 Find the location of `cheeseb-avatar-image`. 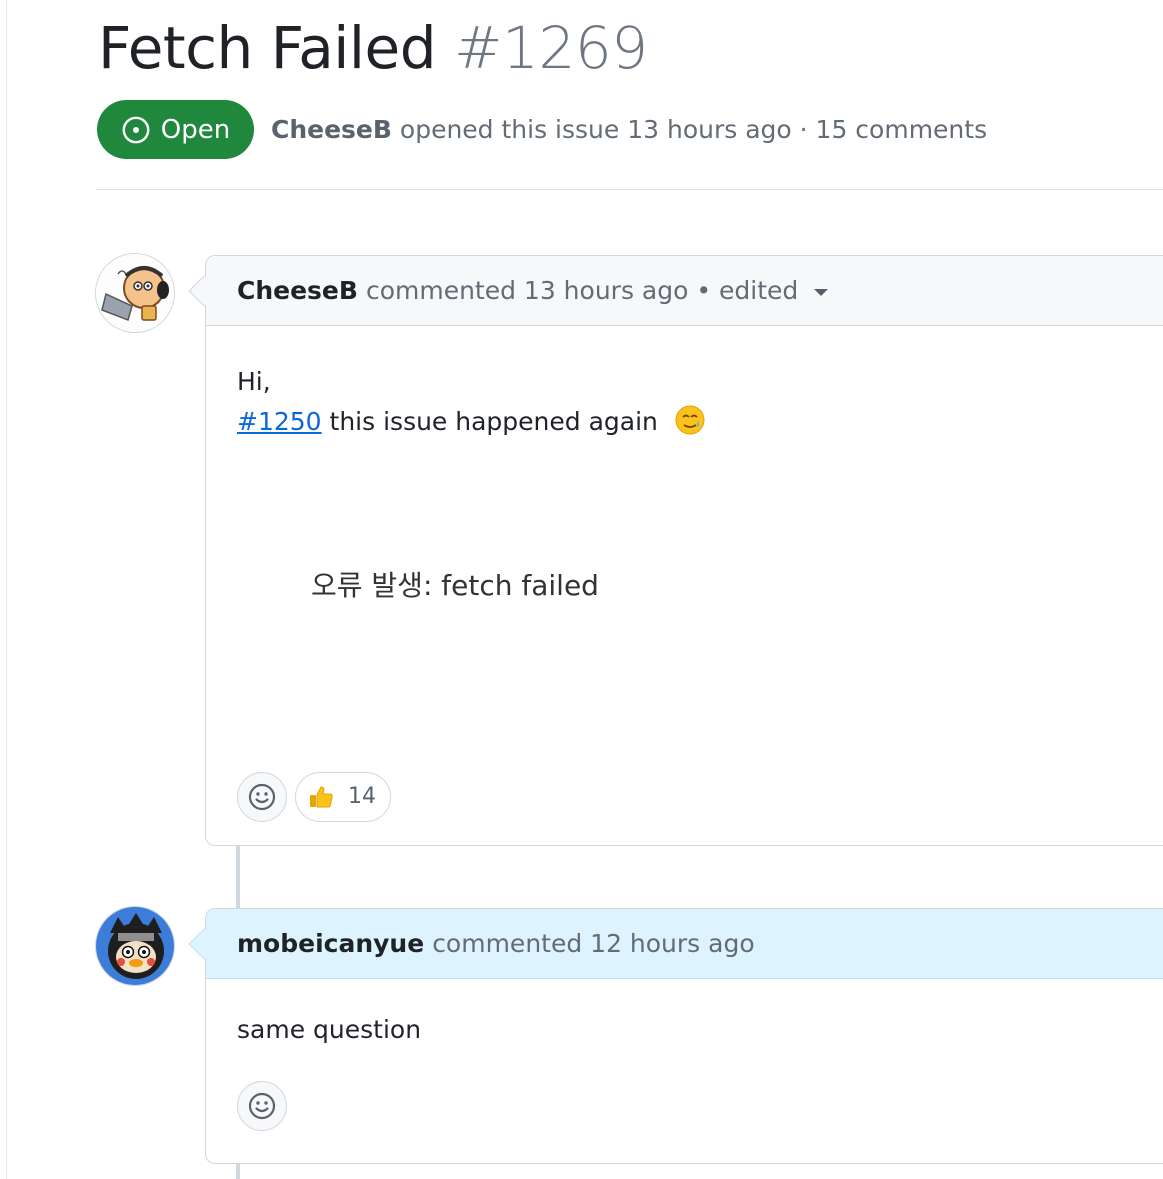

cheeseb-avatar-image is located at coordinates (135, 293).